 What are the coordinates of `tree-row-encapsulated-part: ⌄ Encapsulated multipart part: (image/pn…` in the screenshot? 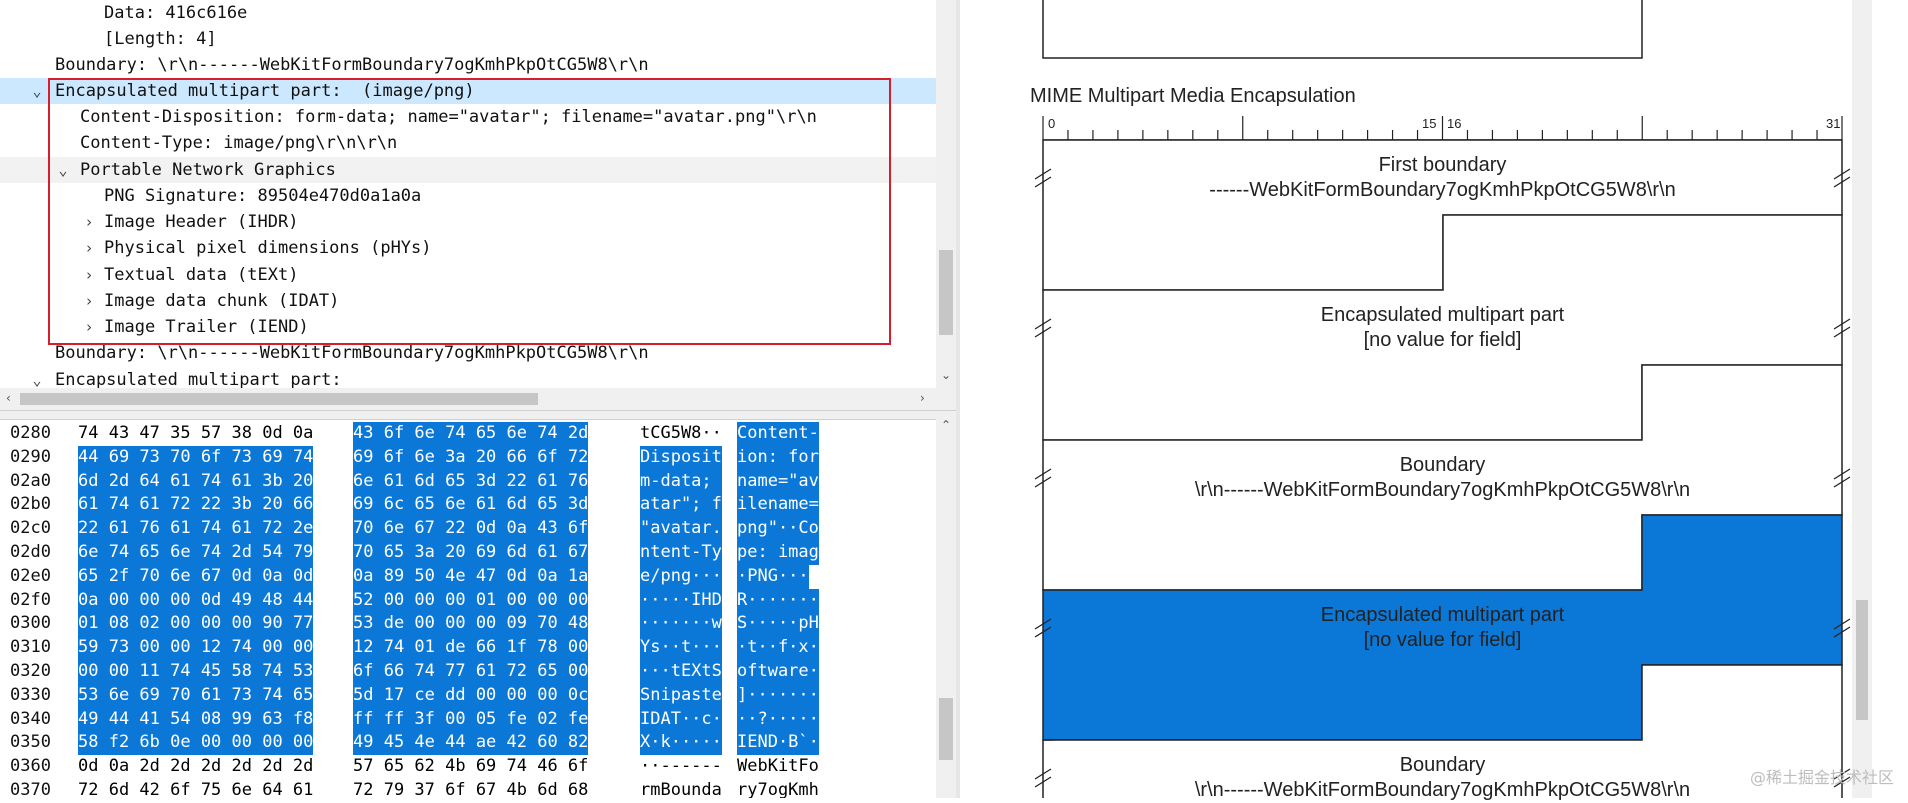 It's located at (237, 91).